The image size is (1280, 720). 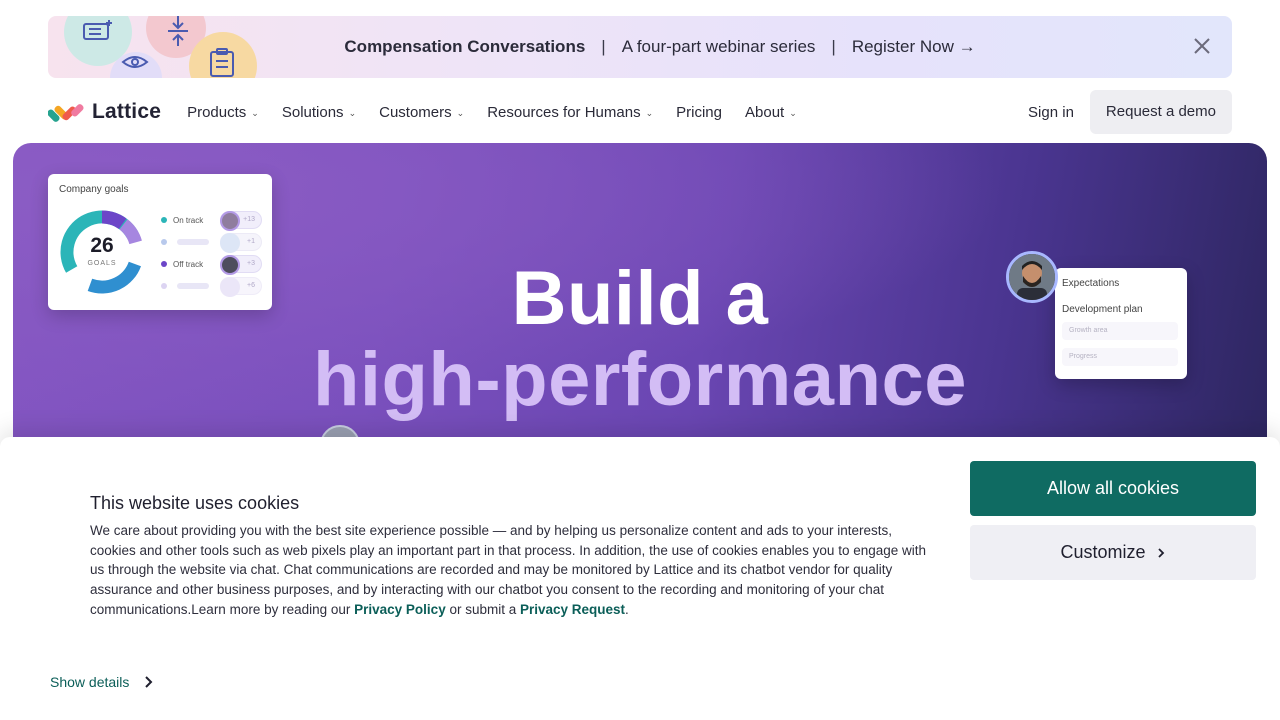 I want to click on nav-about: About ⌄, so click(x=771, y=112).